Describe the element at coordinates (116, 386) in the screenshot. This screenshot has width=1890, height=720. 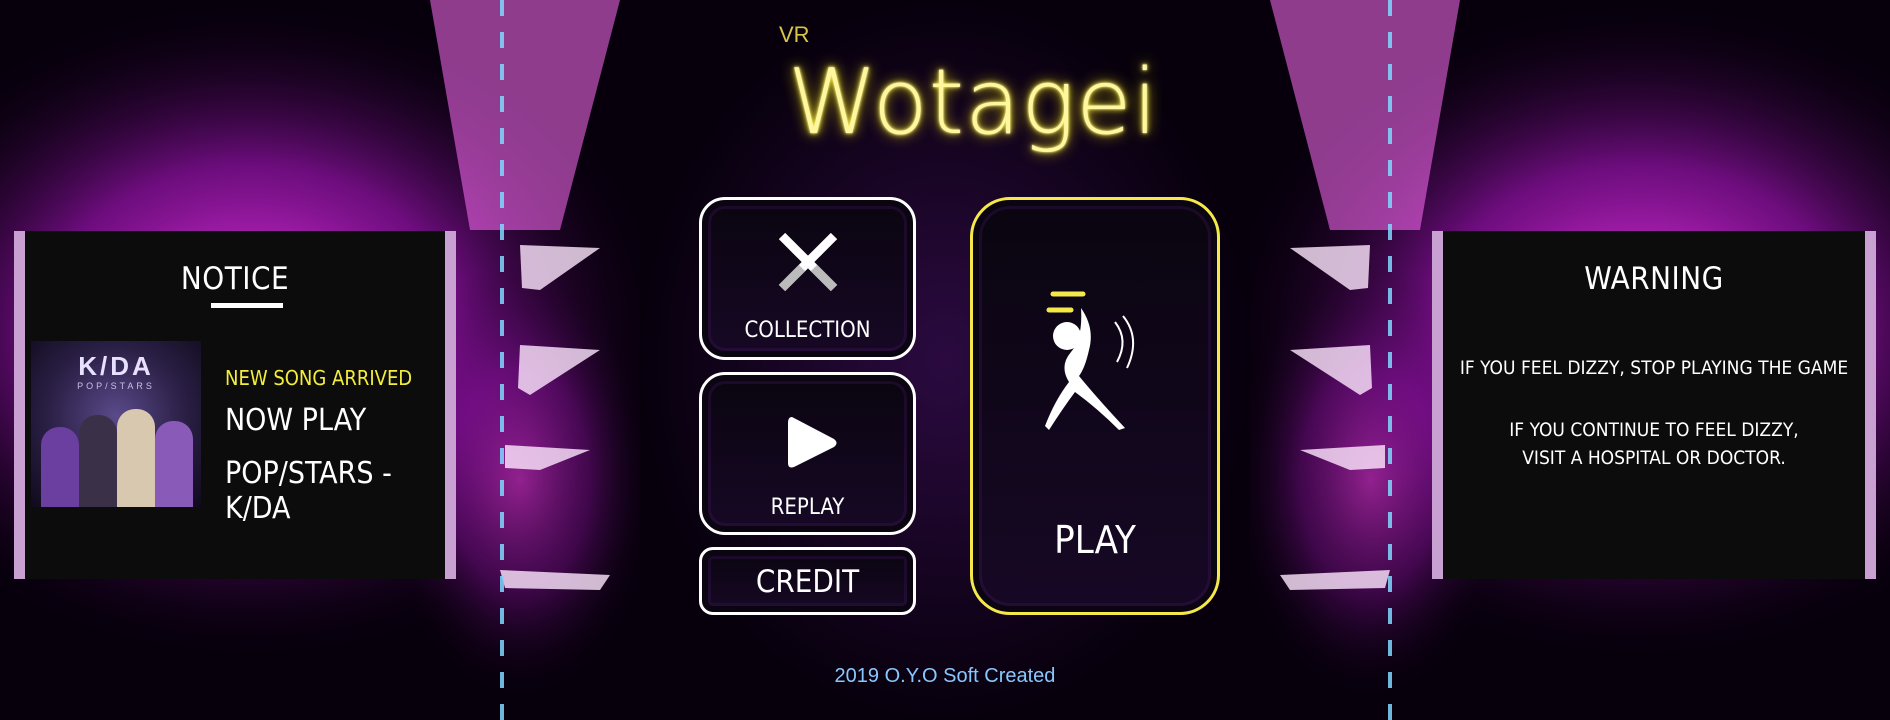
I see `album-subtitle: POP/STARS` at that location.